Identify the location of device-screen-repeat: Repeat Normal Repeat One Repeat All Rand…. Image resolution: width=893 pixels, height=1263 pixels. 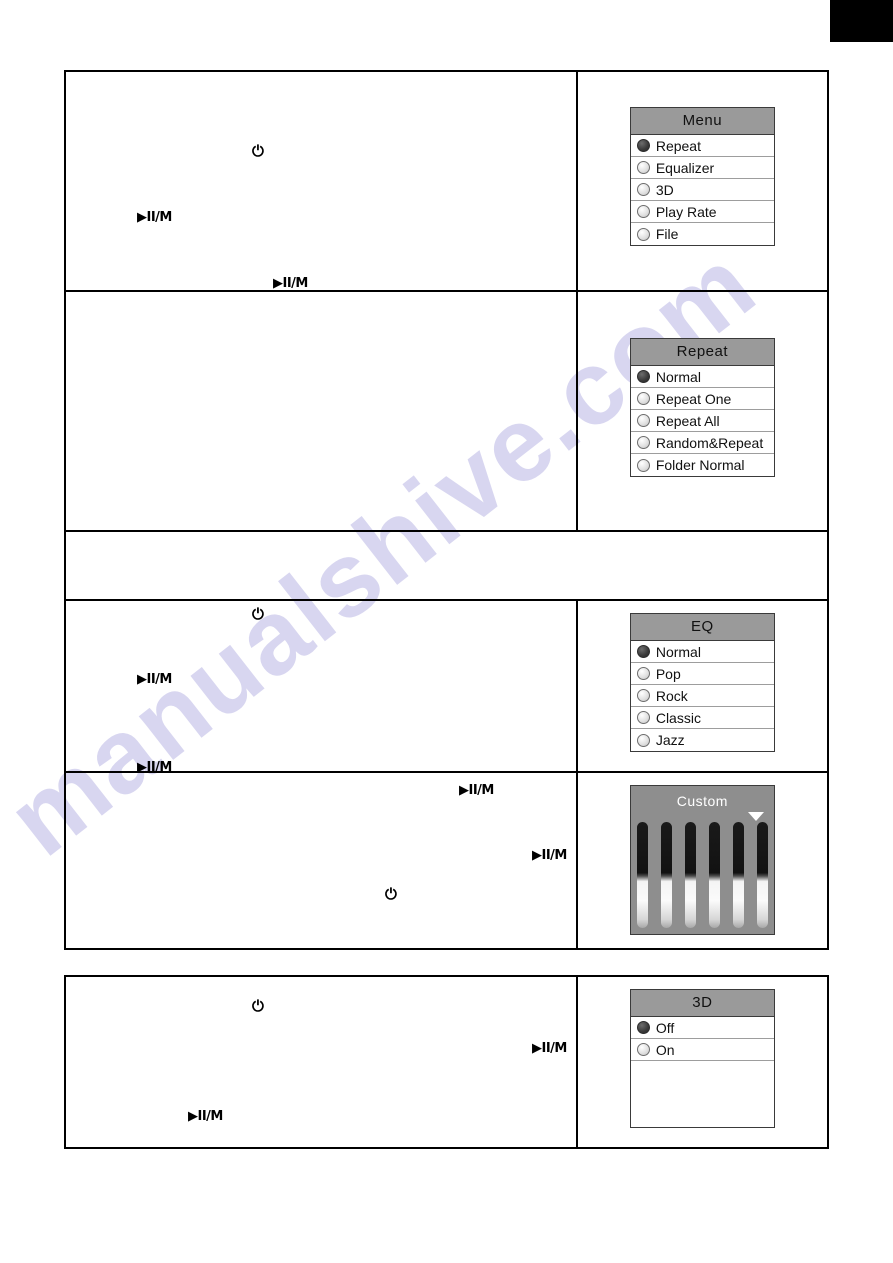
(702, 407).